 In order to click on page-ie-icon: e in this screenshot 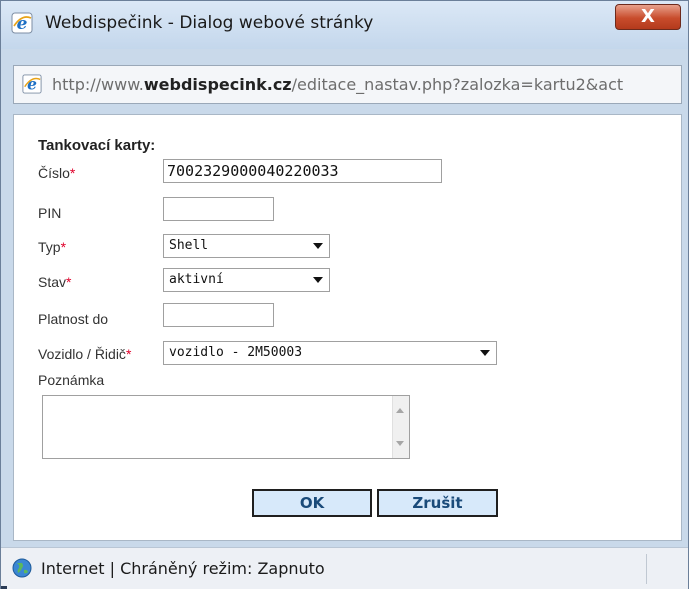, I will do `click(32, 84)`.